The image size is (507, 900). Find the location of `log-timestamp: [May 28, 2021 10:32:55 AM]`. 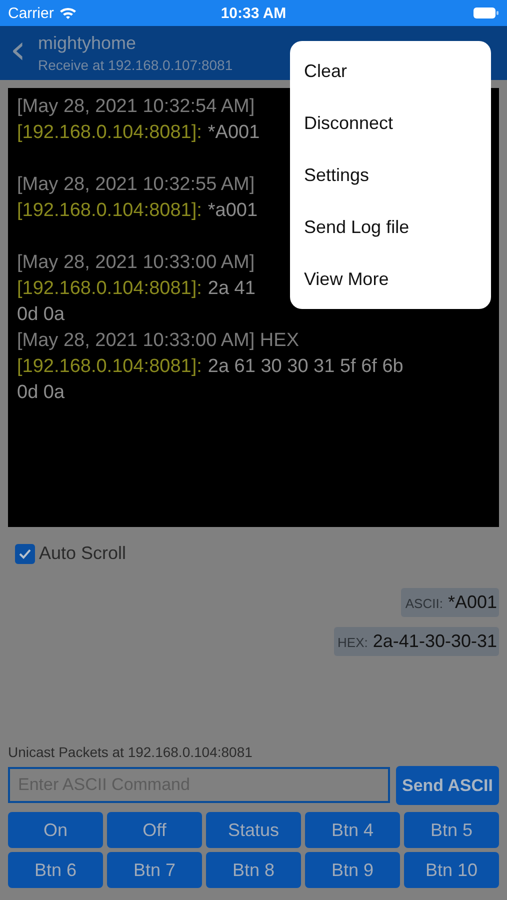

log-timestamp: [May 28, 2021 10:32:55 AM] is located at coordinates (136, 185).